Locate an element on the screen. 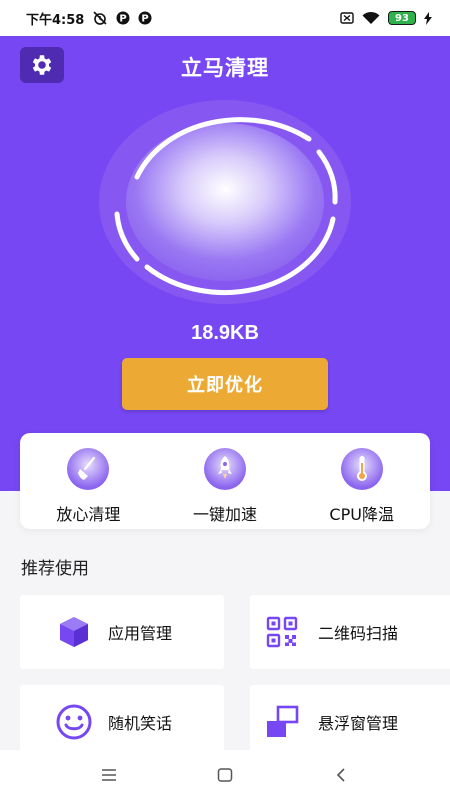 The height and width of the screenshot is (800, 450). home-button is located at coordinates (225, 775).